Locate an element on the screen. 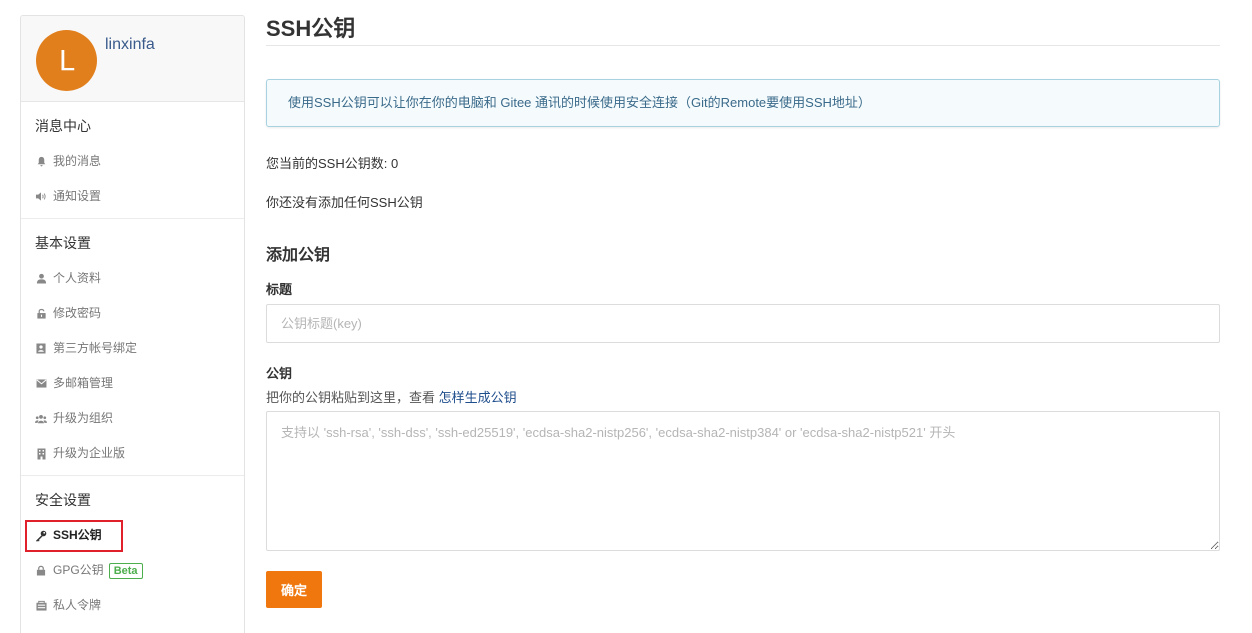 The width and height of the screenshot is (1252, 633). token-icon is located at coordinates (41, 606).